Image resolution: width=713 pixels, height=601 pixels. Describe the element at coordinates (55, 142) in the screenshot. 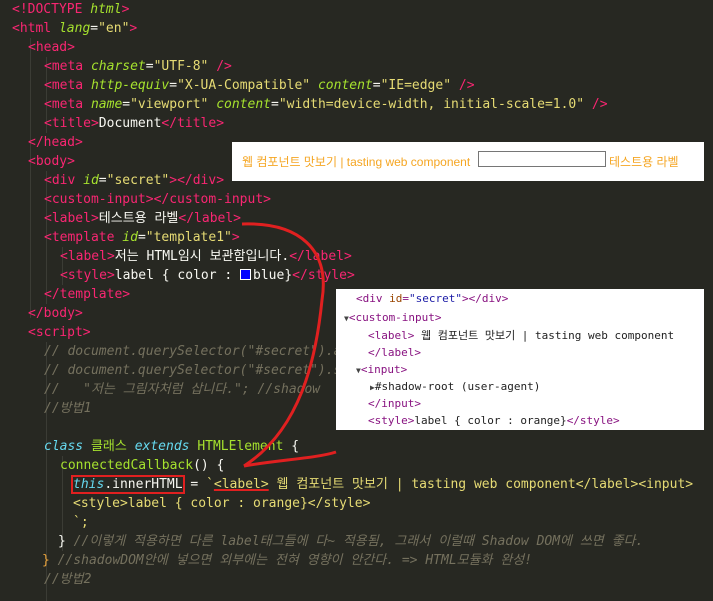

I see `head-close: </head>` at that location.